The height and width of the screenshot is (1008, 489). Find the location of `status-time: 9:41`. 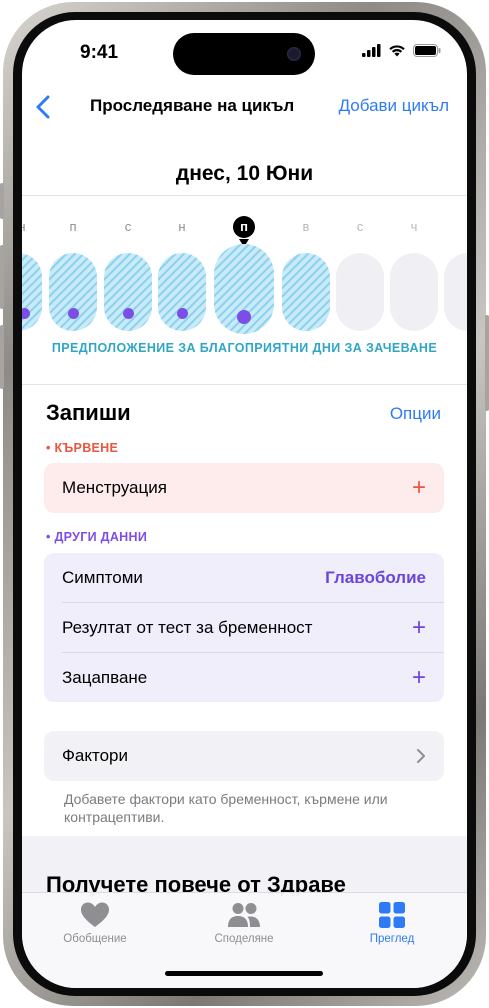

status-time: 9:41 is located at coordinates (99, 52).